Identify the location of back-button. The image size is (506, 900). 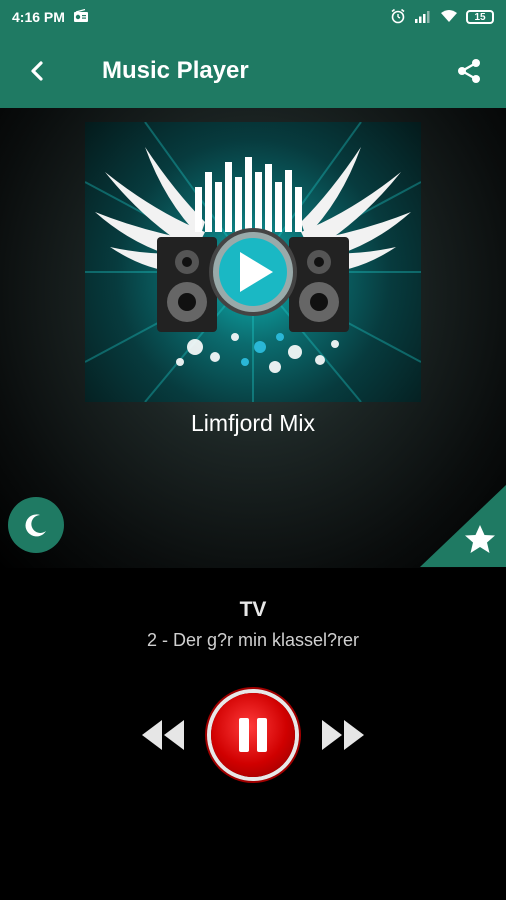
(37, 71).